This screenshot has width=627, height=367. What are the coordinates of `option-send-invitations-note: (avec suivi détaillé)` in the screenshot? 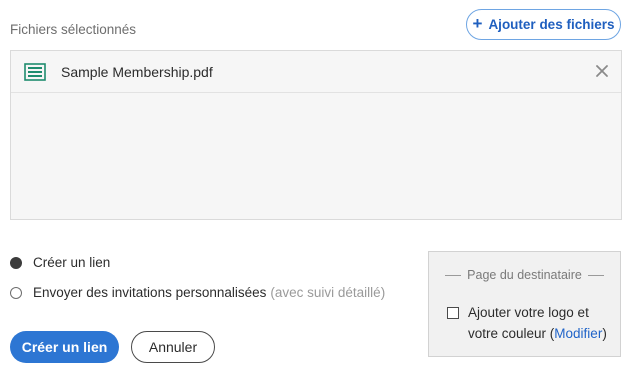 It's located at (328, 292).